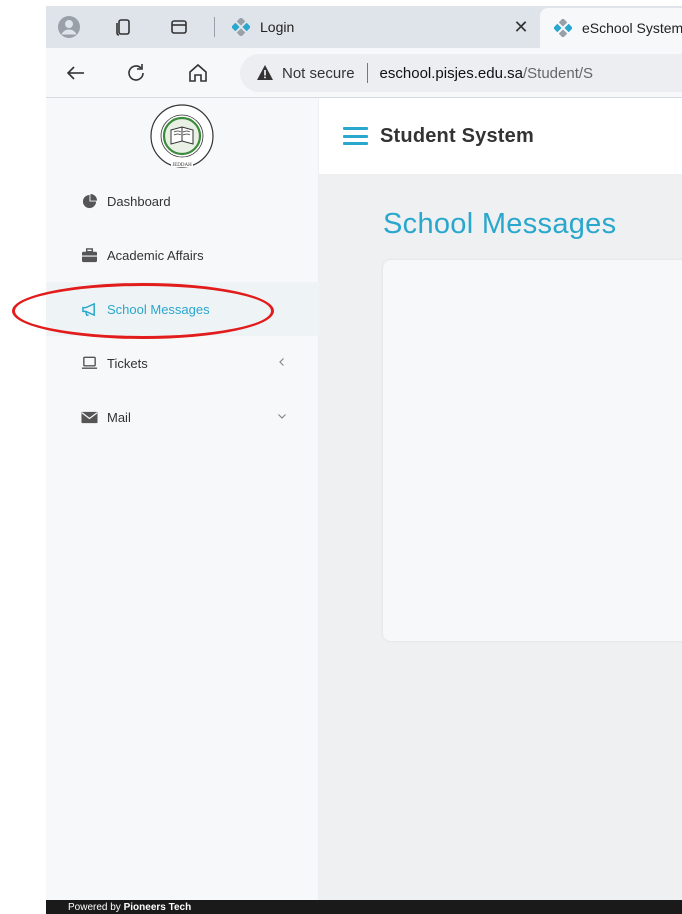 The height and width of the screenshot is (914, 682). I want to click on footer-brand: Pioneers Tech, so click(157, 907).